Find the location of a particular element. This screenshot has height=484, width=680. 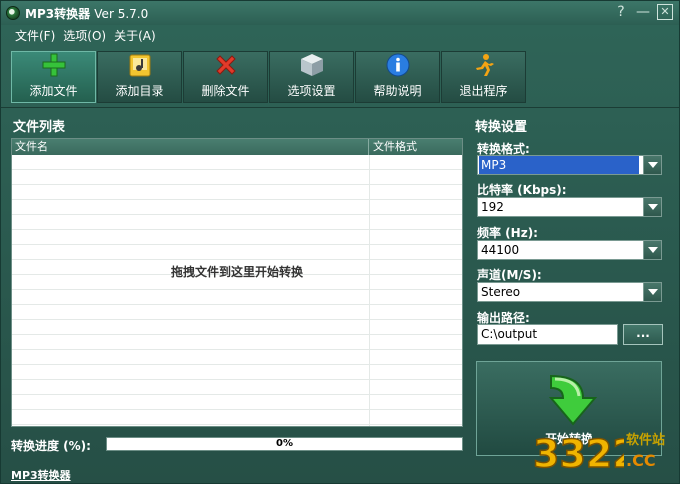

add-file-button: 添加文件 is located at coordinates (53, 77).